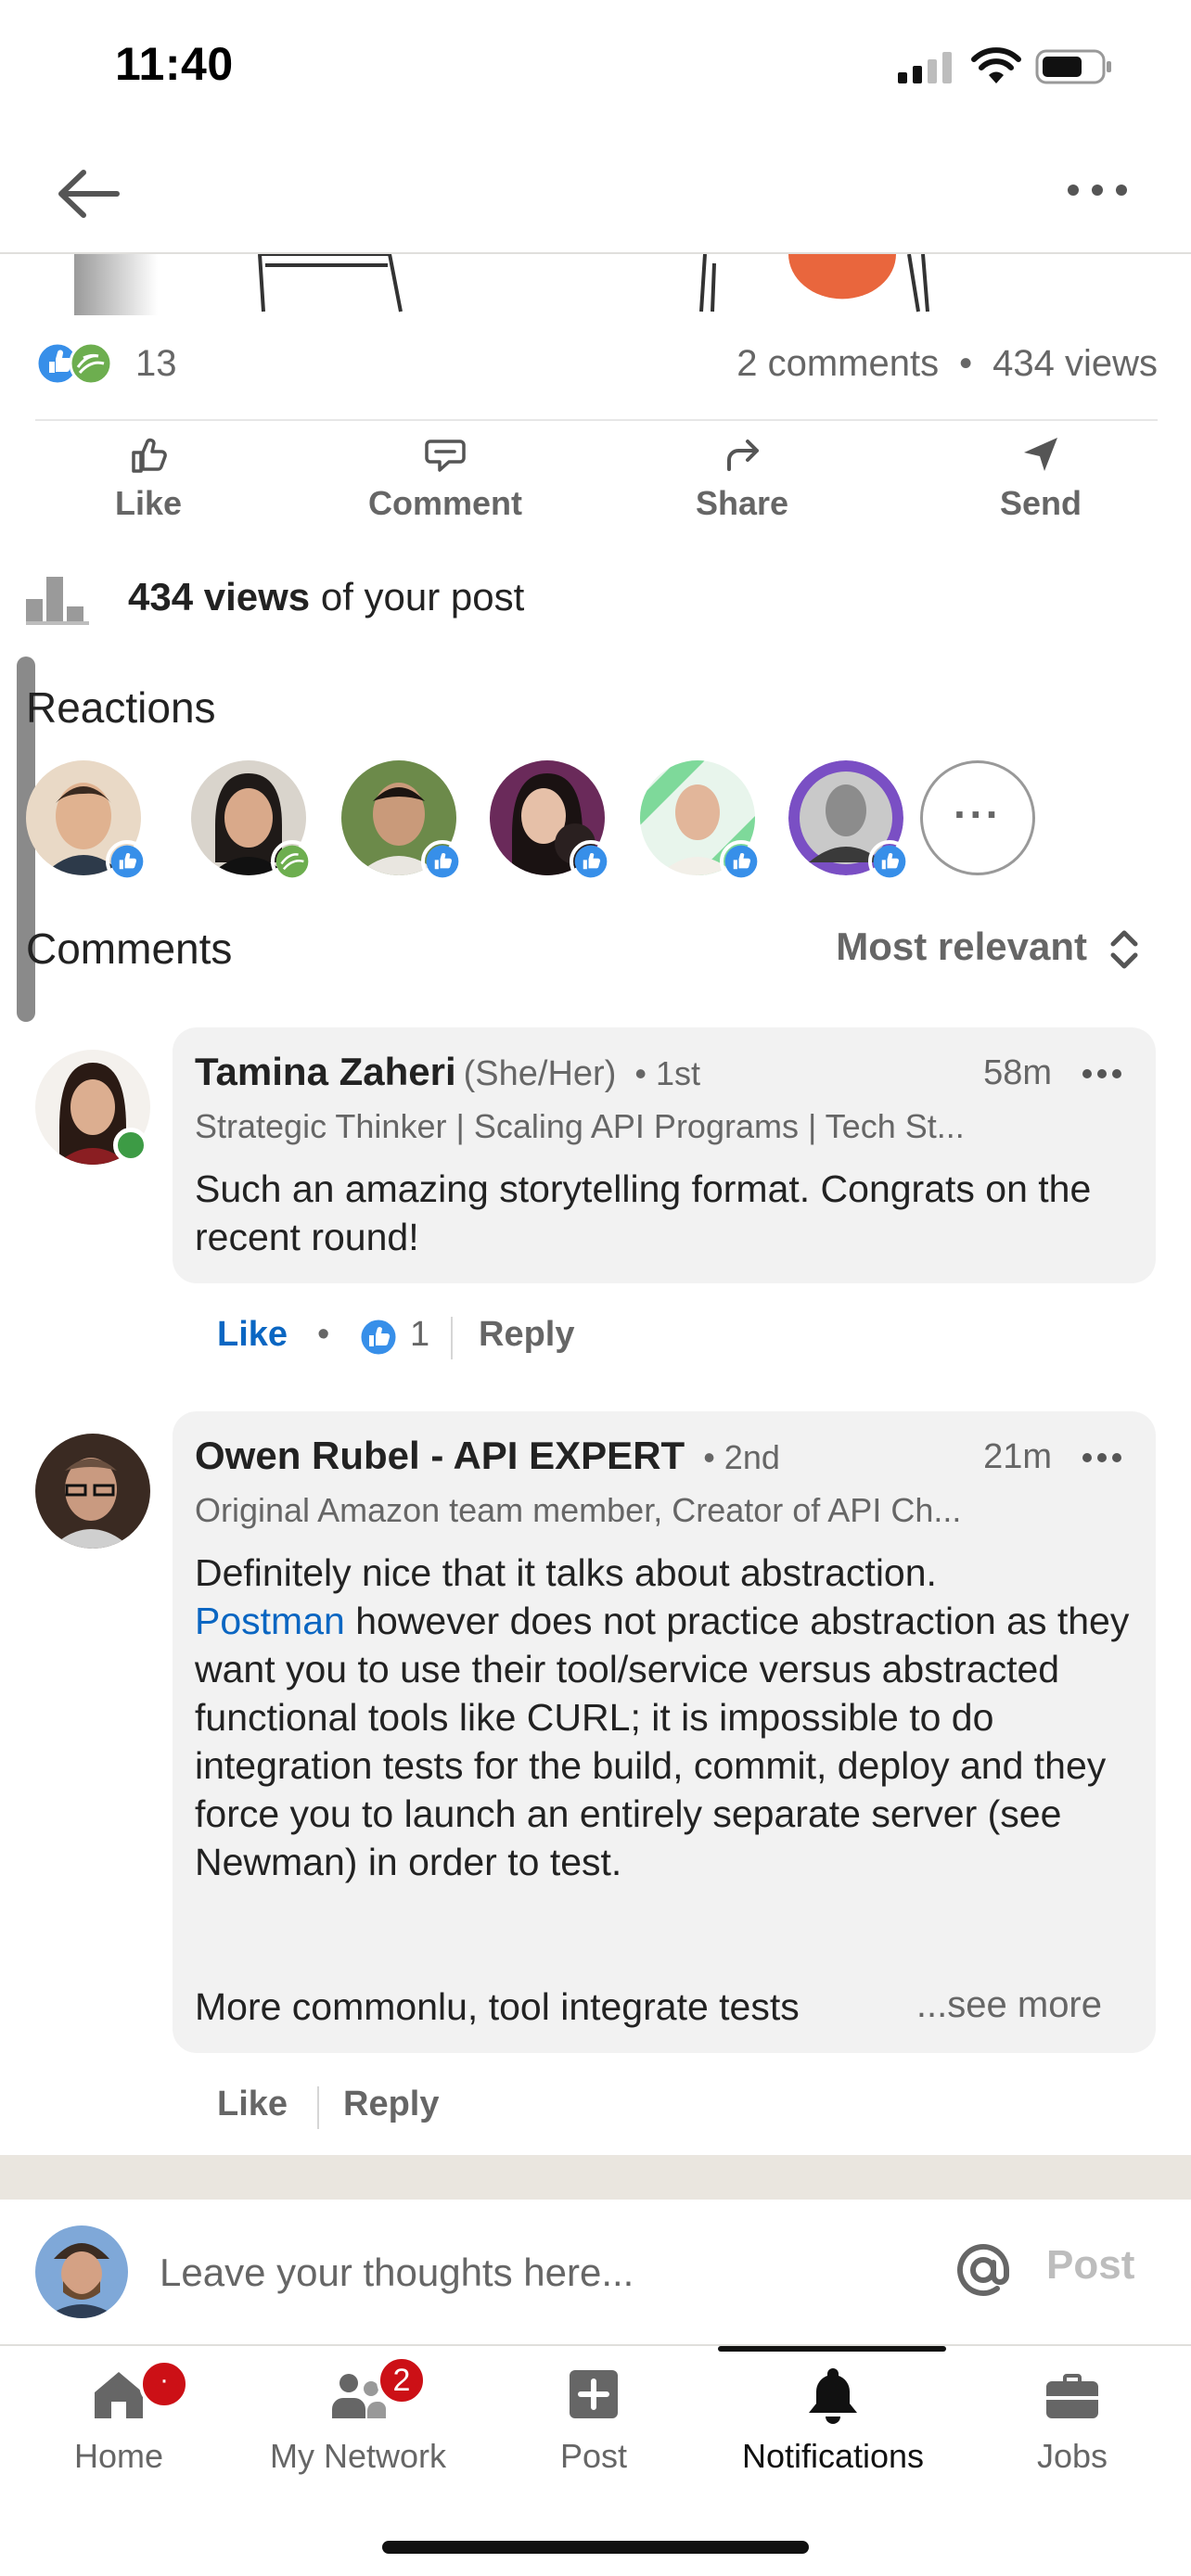 The width and height of the screenshot is (1191, 2576). What do you see at coordinates (497, 2007) in the screenshot?
I see `comment-text-truncated: More commonlu, tool integrate tests` at bounding box center [497, 2007].